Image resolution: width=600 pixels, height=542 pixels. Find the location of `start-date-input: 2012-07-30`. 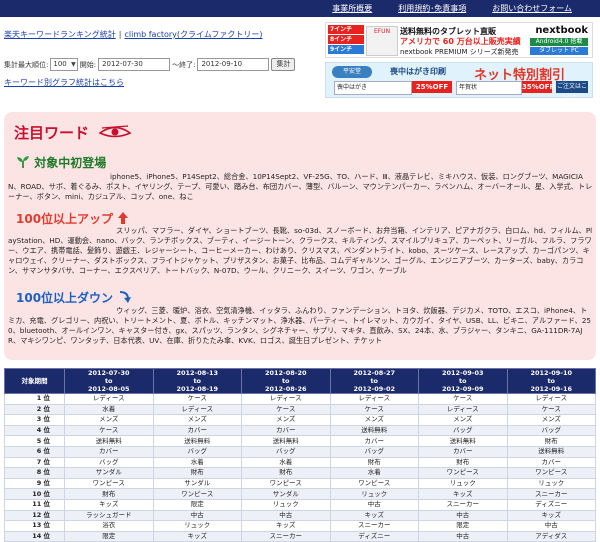

start-date-input: 2012-07-30 is located at coordinates (134, 64).